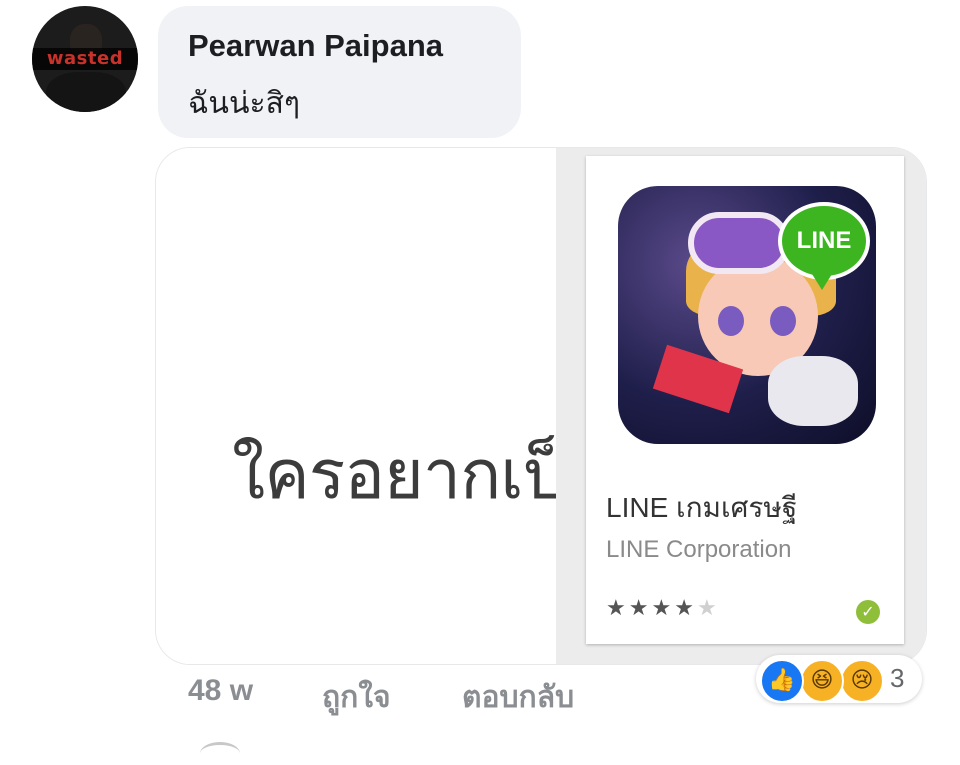  I want to click on app-name: LINE เกมเศรษฐี, so click(702, 507).